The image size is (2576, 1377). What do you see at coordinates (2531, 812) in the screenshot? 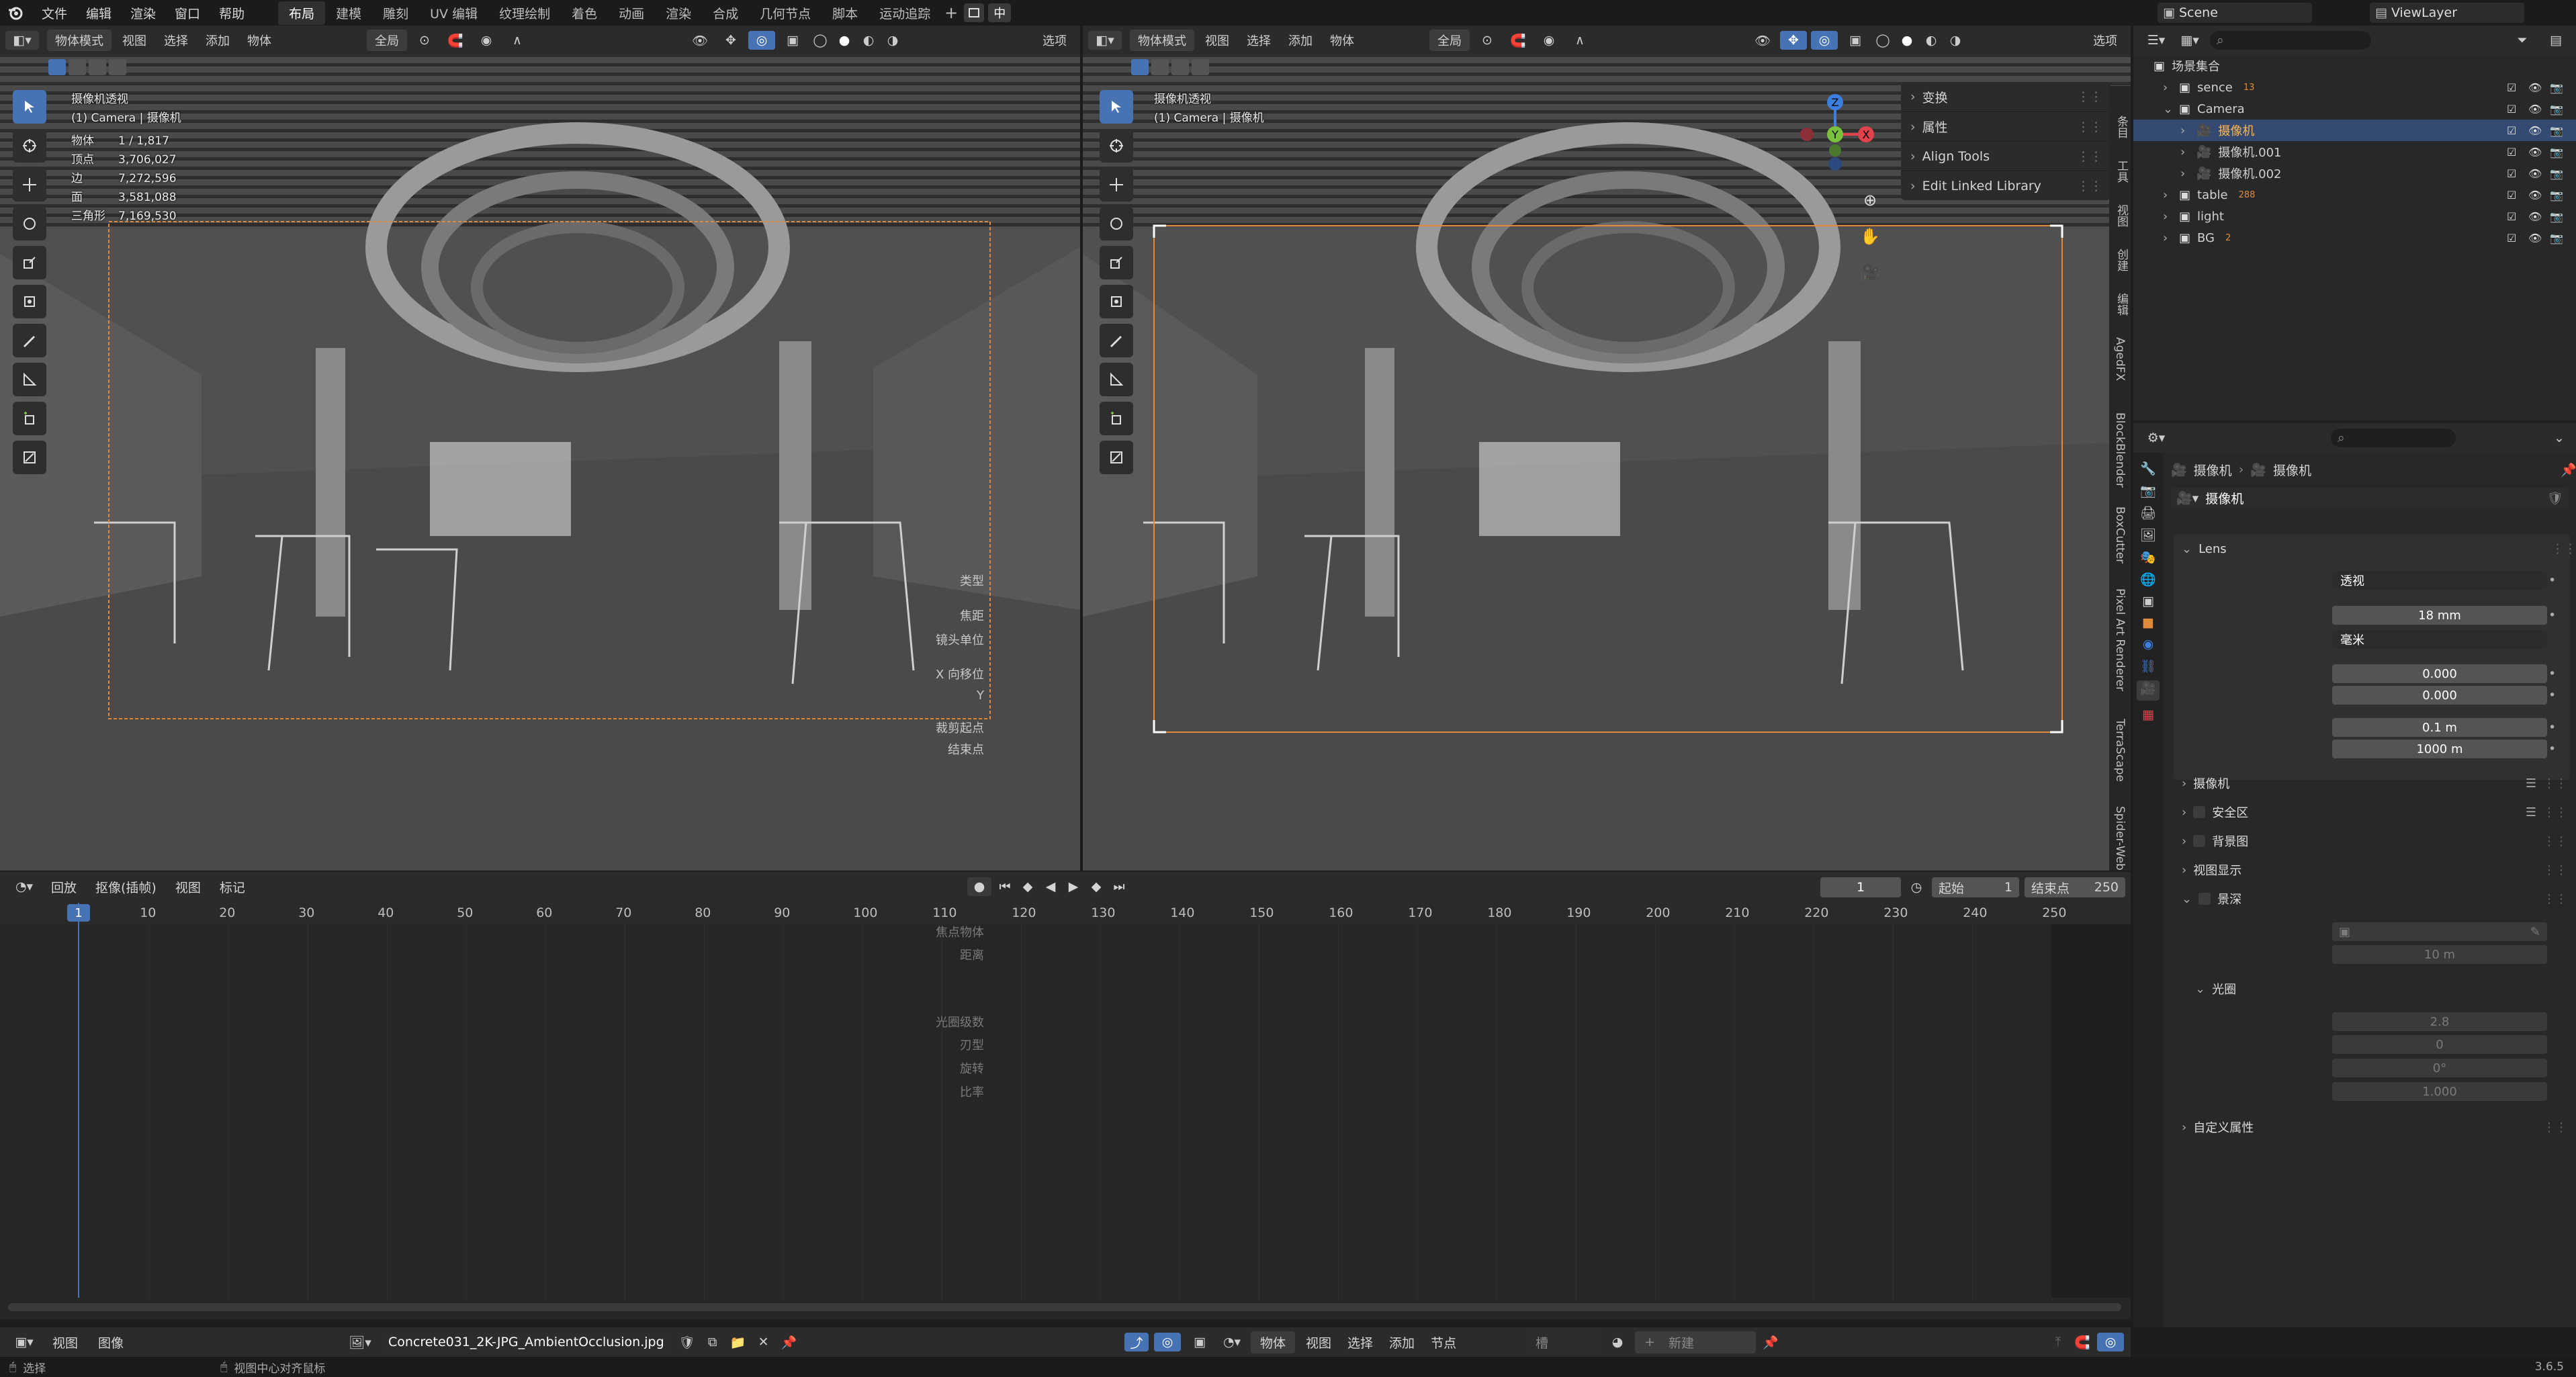
I see `list-icon: ☰` at bounding box center [2531, 812].